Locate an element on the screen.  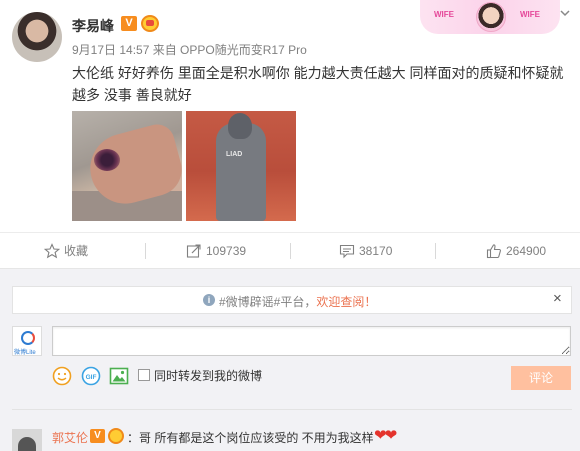
svg-text: GIF is located at coordinates (91, 377).